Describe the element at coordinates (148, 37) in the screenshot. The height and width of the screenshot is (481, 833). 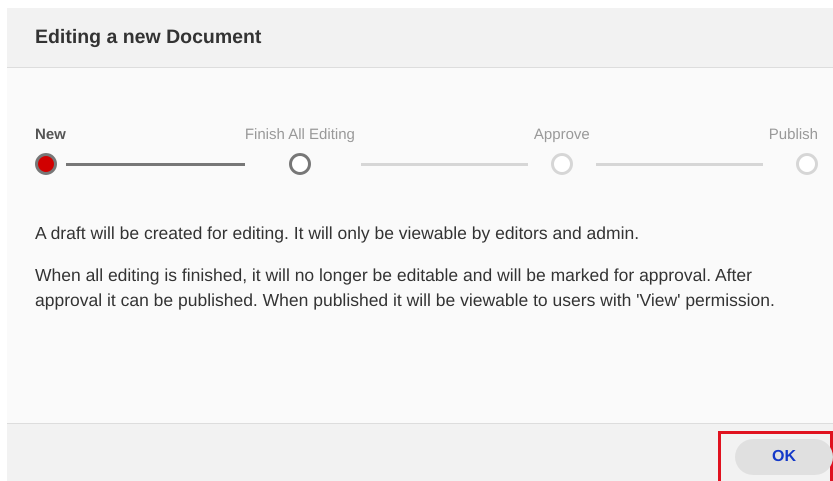
I see `dialog-title: Editing a new Document` at that location.